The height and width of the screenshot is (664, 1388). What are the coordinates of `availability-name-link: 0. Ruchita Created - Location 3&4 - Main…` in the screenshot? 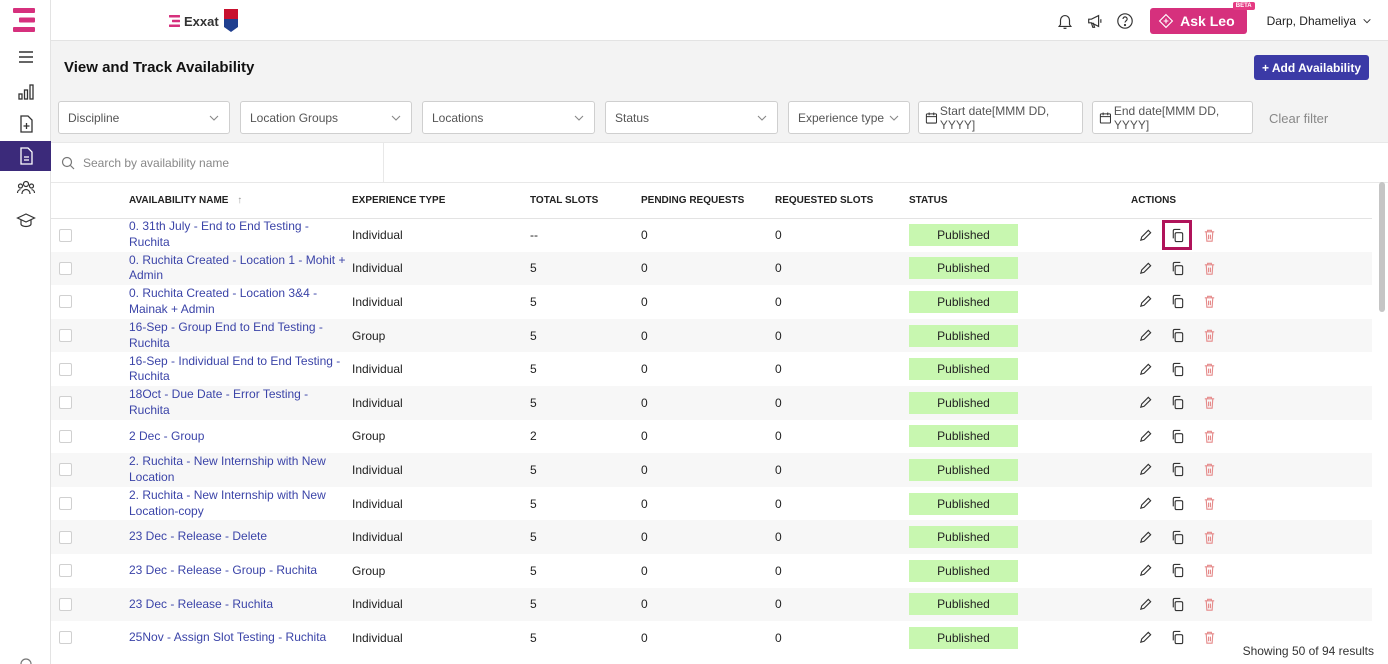 It's located at (240, 301).